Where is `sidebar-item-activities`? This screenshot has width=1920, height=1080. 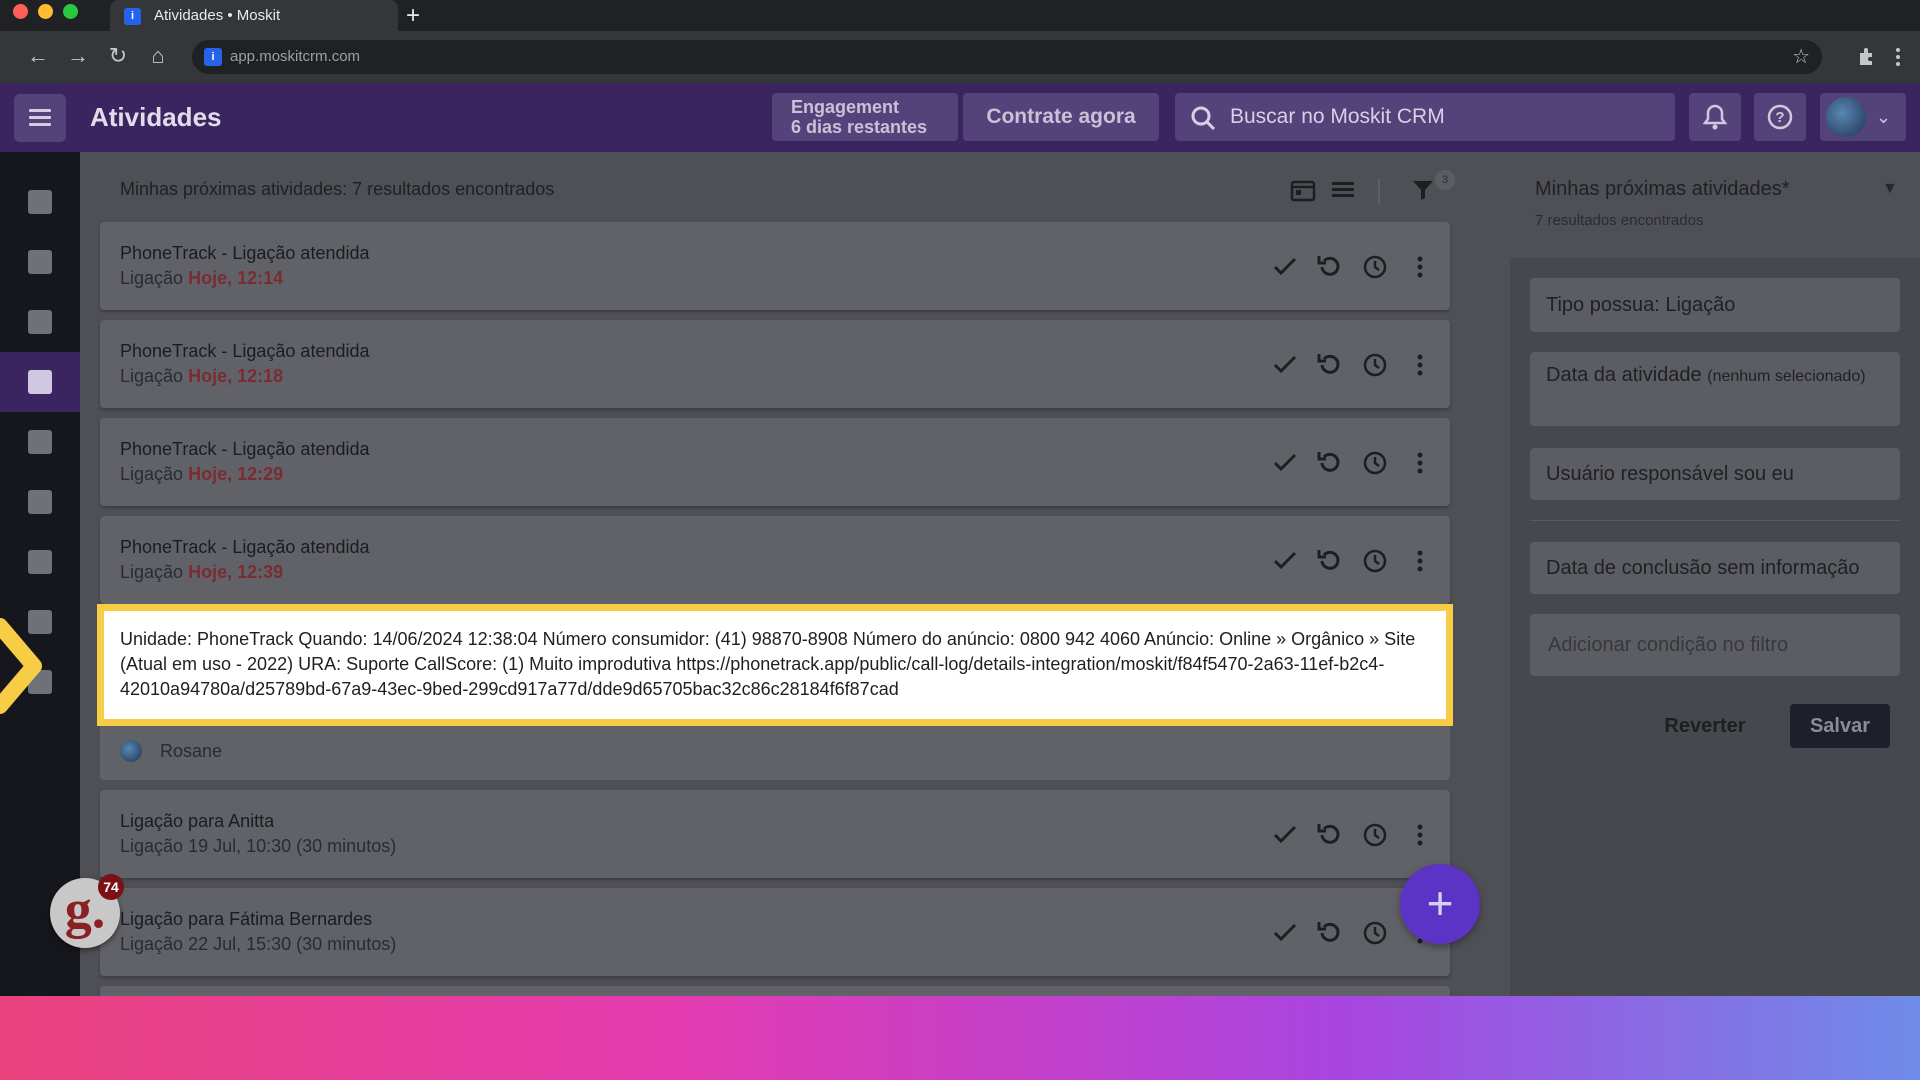
sidebar-item-activities is located at coordinates (40, 382).